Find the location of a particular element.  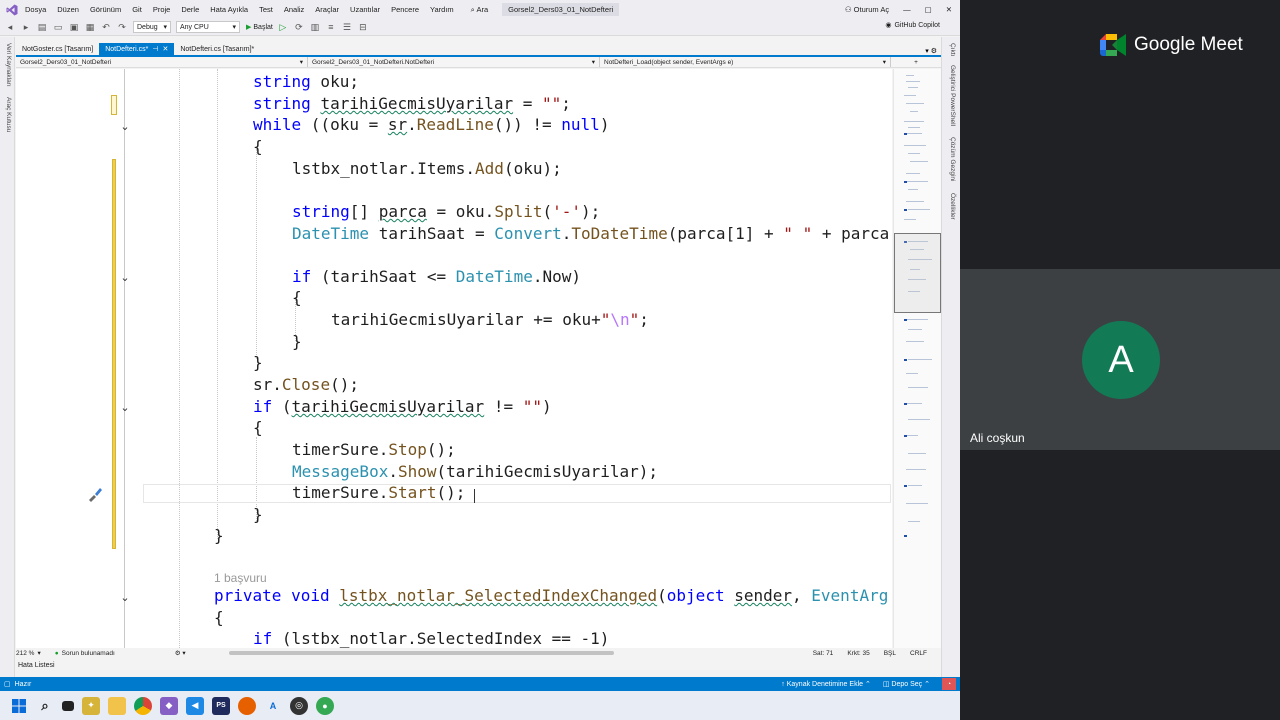

method: Close is located at coordinates (306, 384).